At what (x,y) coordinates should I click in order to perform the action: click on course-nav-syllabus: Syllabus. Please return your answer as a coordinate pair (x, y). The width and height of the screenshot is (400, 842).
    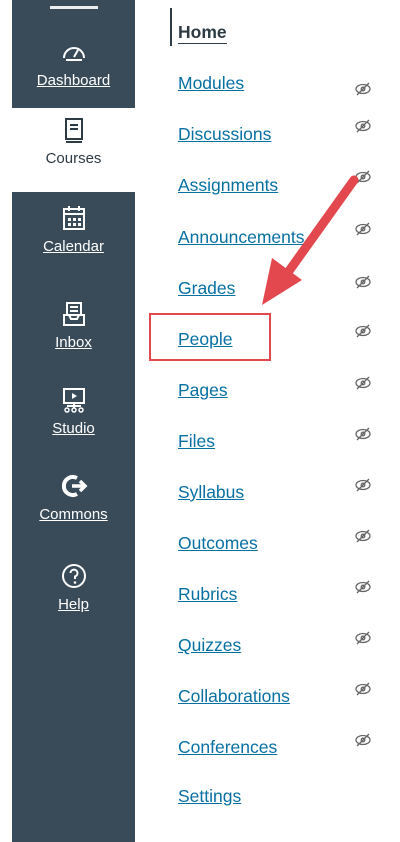
    Looking at the image, I should click on (211, 492).